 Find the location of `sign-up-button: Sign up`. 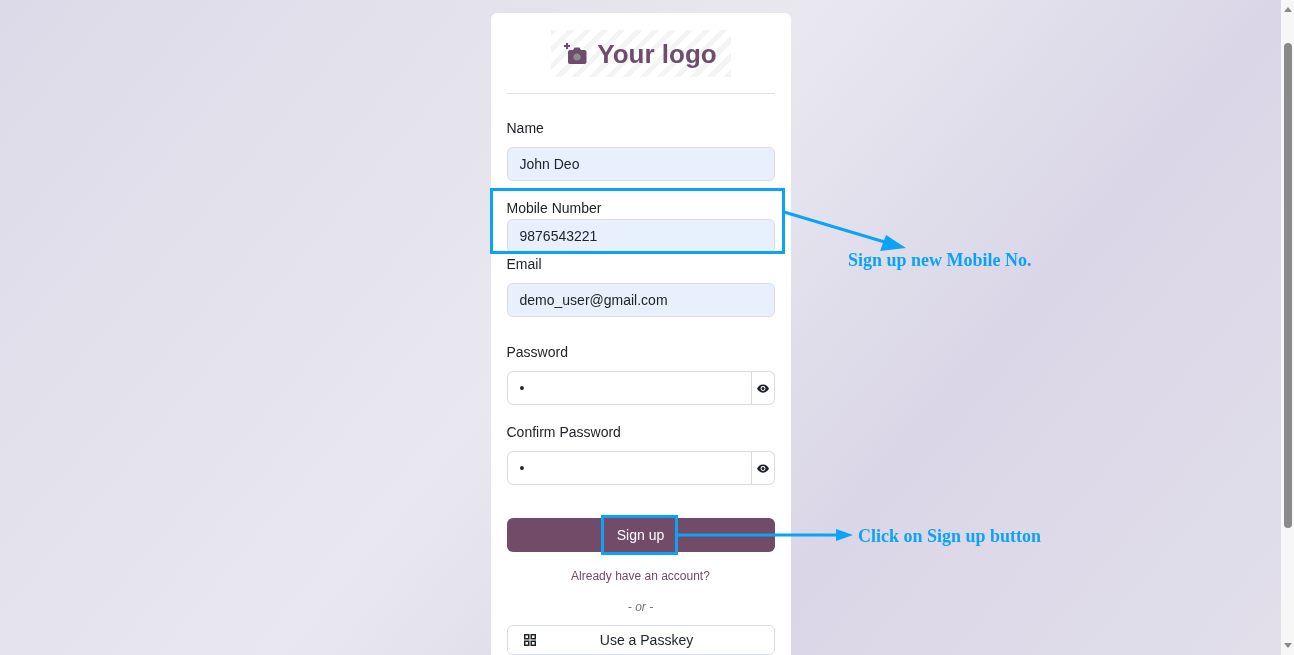

sign-up-button: Sign up is located at coordinates (640, 535).